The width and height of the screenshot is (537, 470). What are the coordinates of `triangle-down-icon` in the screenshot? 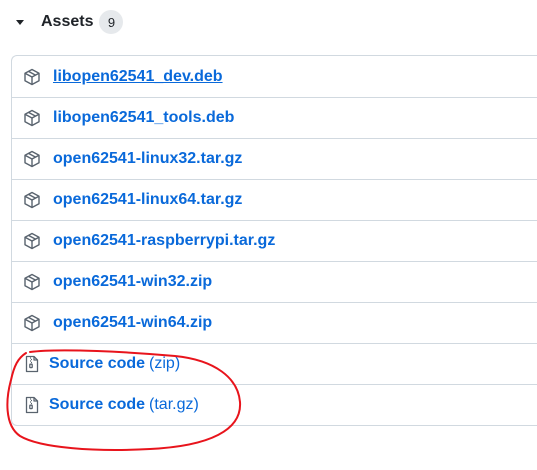 It's located at (20, 22).